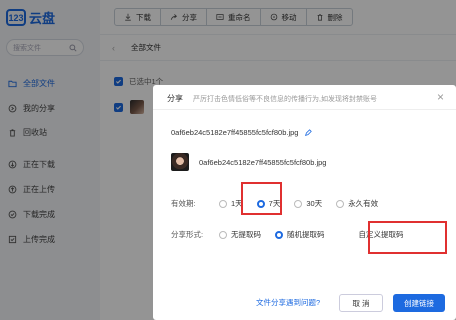  Describe the element at coordinates (183, 203) in the screenshot. I see `validity-label: 有效期:` at that location.